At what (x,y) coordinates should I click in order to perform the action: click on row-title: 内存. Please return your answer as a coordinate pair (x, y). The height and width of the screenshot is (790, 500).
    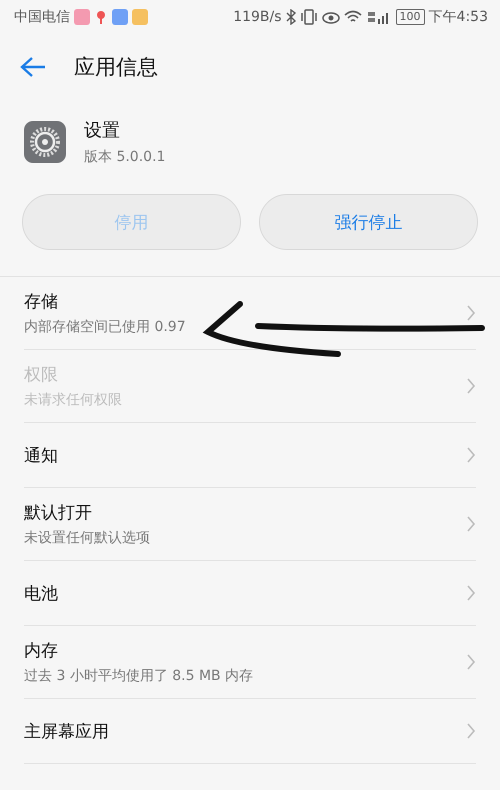
    Looking at the image, I should click on (41, 651).